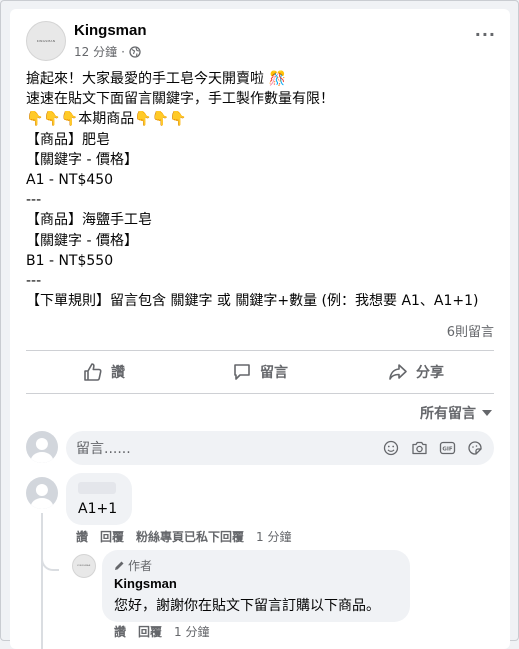 The image size is (519, 649). Describe the element at coordinates (119, 565) in the screenshot. I see `pencil-icon` at that location.